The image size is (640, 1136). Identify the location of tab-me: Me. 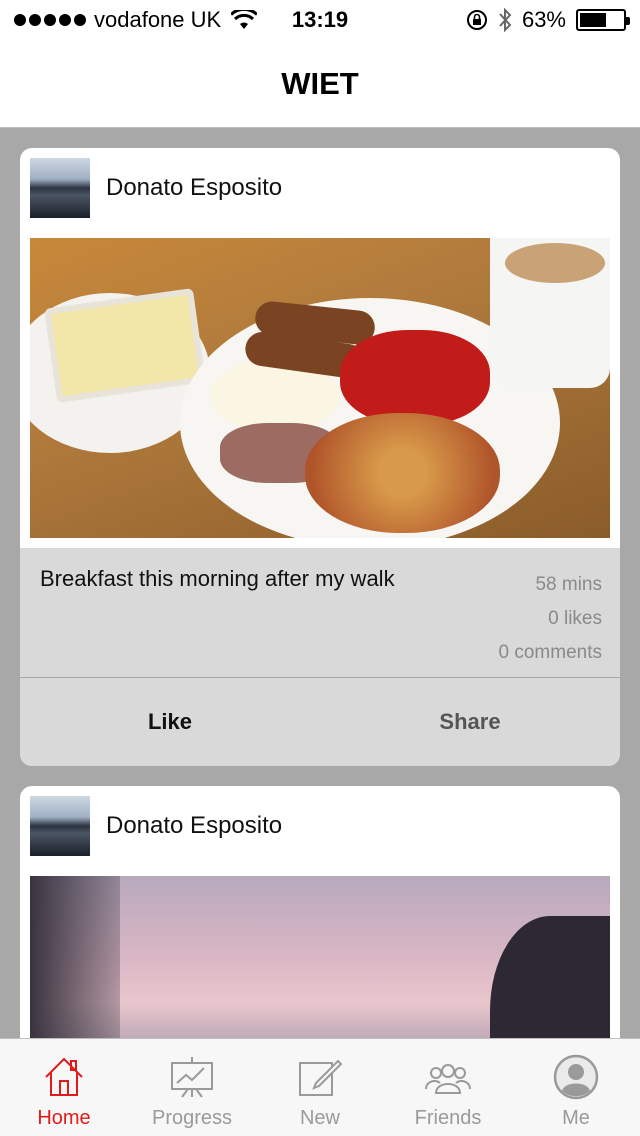
(576, 1087).